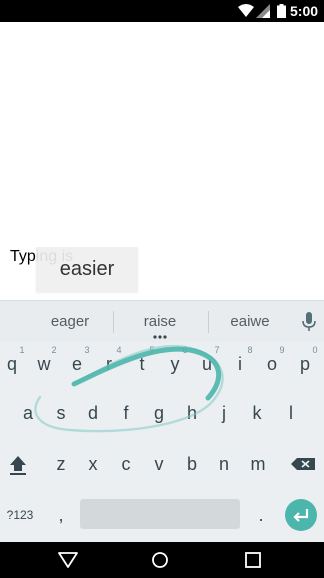  Describe the element at coordinates (240, 364) in the screenshot. I see `key-i: i` at that location.